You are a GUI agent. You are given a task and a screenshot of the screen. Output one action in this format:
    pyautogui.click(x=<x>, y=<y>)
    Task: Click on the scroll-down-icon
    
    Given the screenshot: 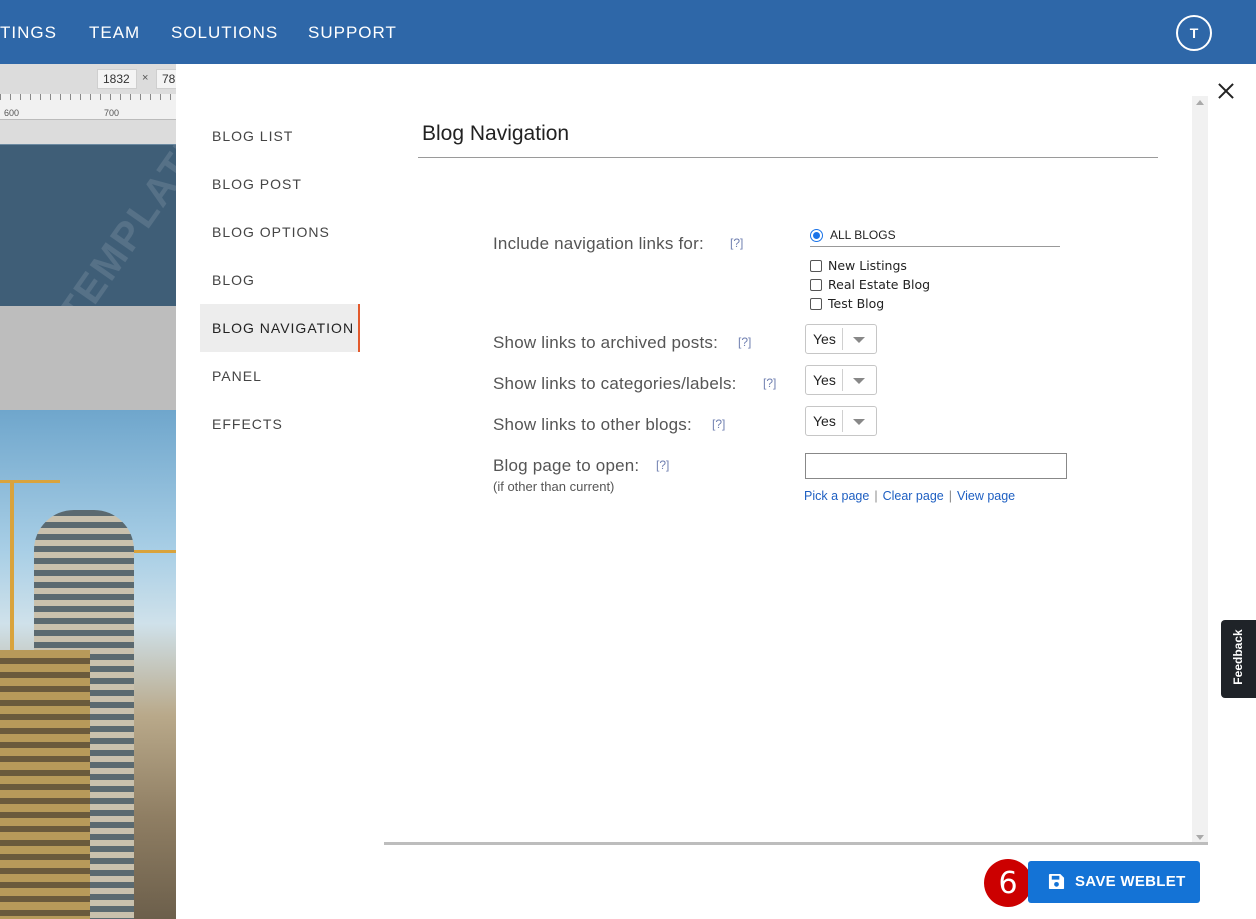 What is the action you would take?
    pyautogui.click(x=1200, y=837)
    